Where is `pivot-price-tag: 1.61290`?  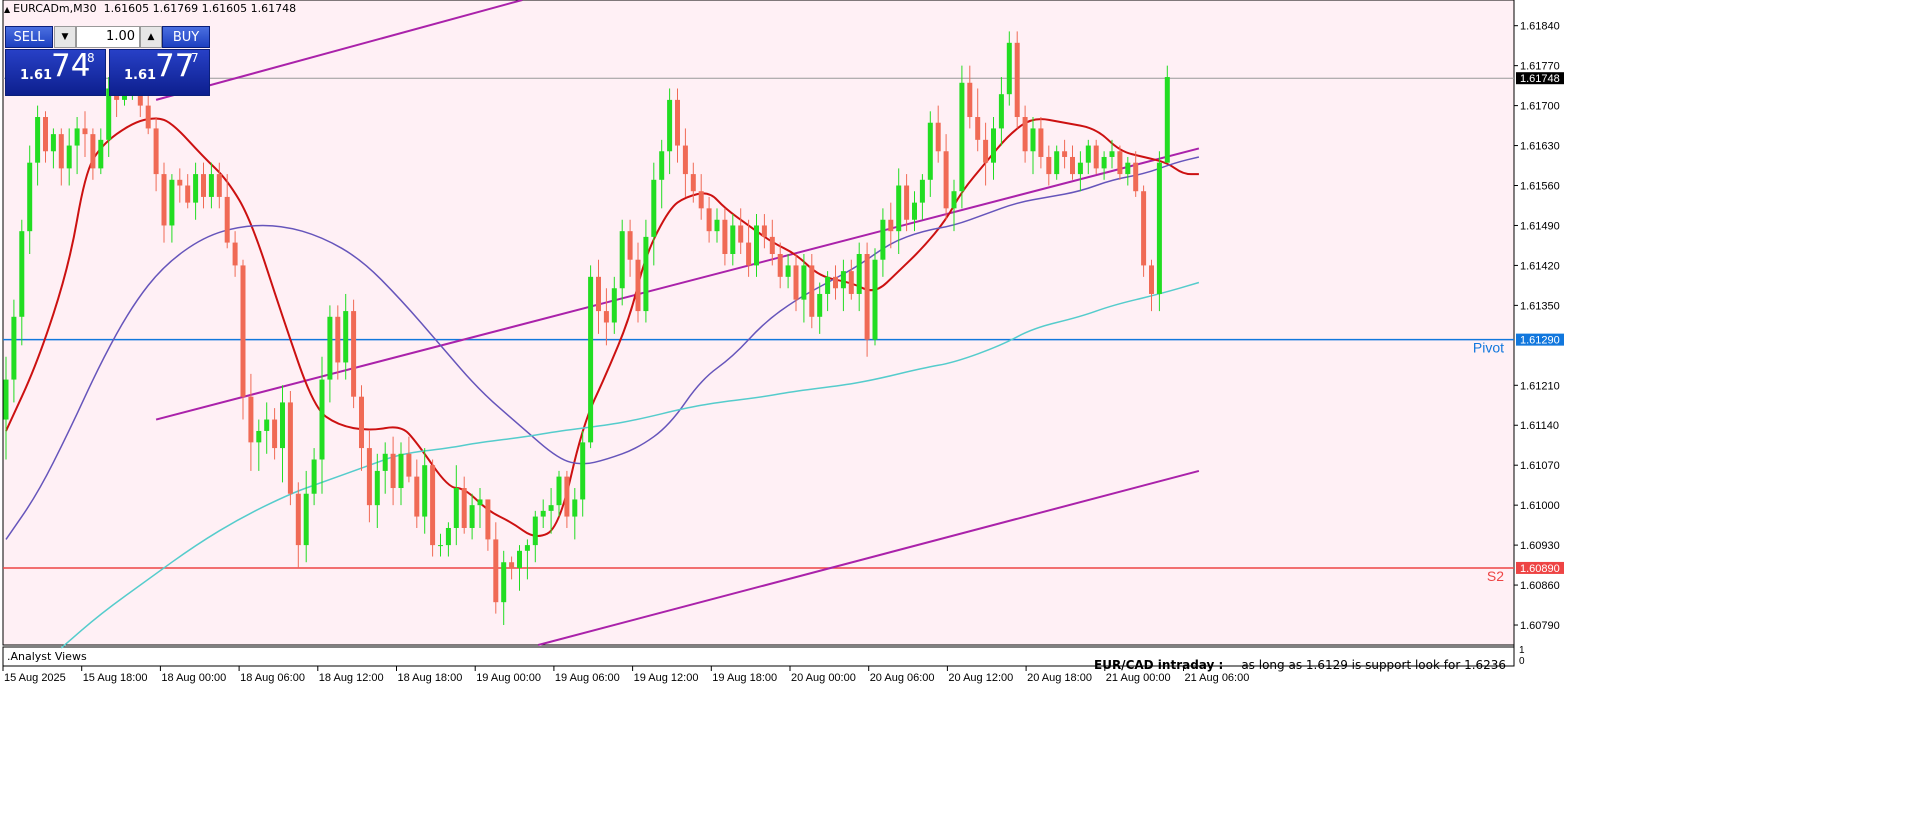 pivot-price-tag: 1.61290 is located at coordinates (1540, 340).